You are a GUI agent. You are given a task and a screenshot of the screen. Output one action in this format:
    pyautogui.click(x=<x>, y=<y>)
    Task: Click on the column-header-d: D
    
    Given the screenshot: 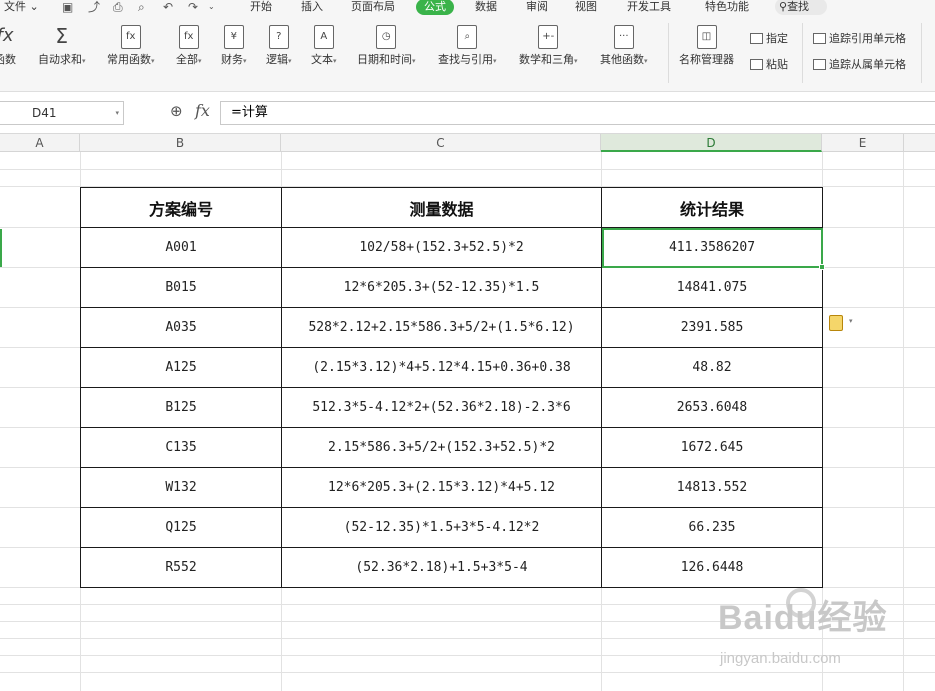 What is the action you would take?
    pyautogui.click(x=711, y=143)
    